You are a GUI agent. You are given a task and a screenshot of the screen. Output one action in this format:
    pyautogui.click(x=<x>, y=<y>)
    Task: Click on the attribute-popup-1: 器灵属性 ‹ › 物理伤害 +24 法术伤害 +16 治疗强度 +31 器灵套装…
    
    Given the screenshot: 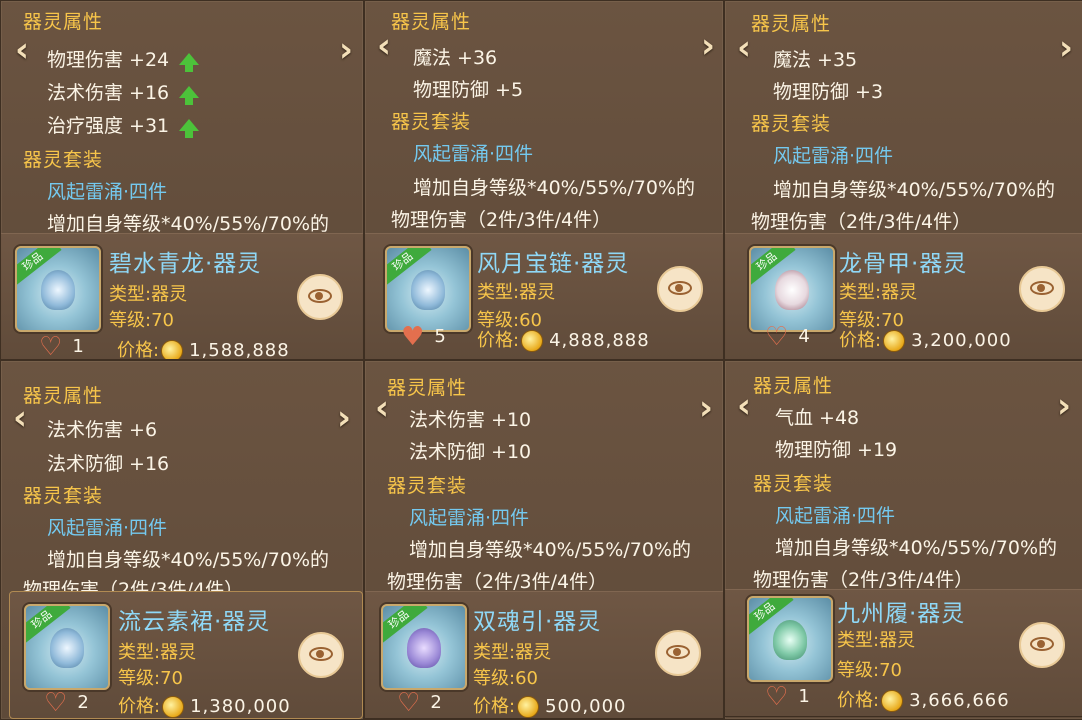 What is the action you would take?
    pyautogui.click(x=182, y=118)
    